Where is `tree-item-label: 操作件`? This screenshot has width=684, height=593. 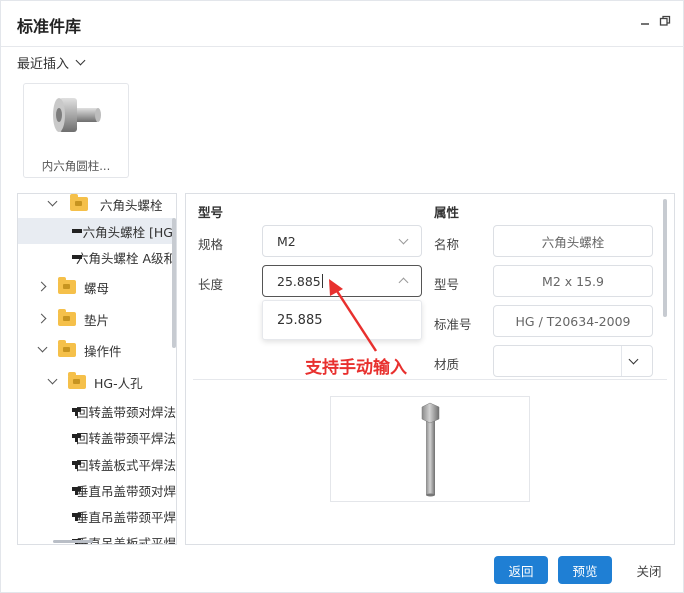
tree-item-label: 操作件 is located at coordinates (103, 351).